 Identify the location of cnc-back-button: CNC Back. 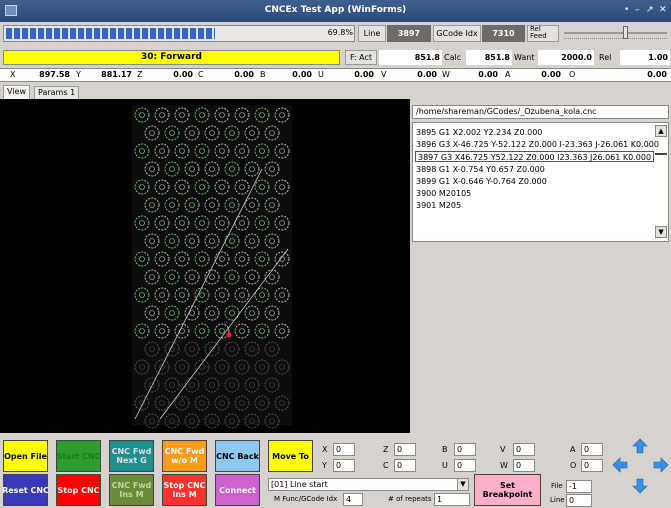
(237, 456).